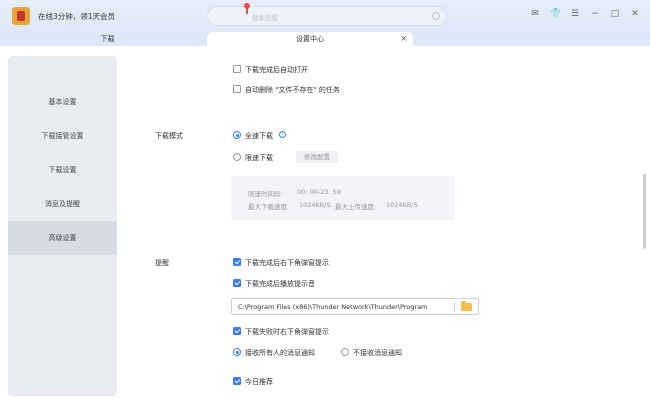 The width and height of the screenshot is (650, 398). I want to click on title-bar: 在线3分钟，领1天会员 搜索迅雷 ✉ 👕 ☰ − □ ✕, so click(325, 16).